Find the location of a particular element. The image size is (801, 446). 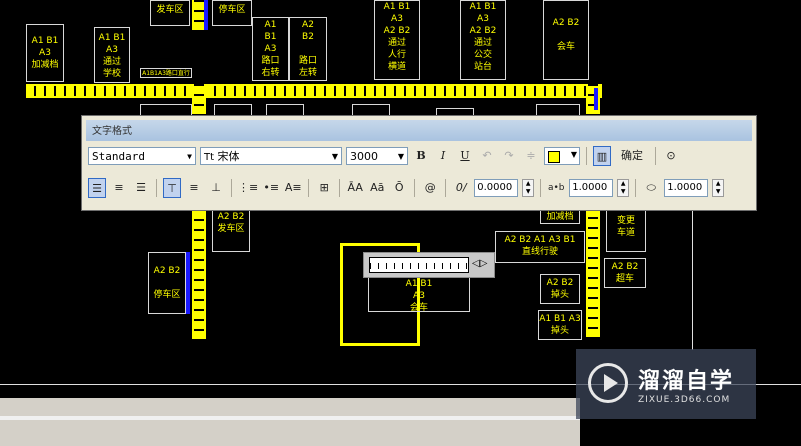

ruler-width-handle-icon: ◁▷ is located at coordinates (479, 263).